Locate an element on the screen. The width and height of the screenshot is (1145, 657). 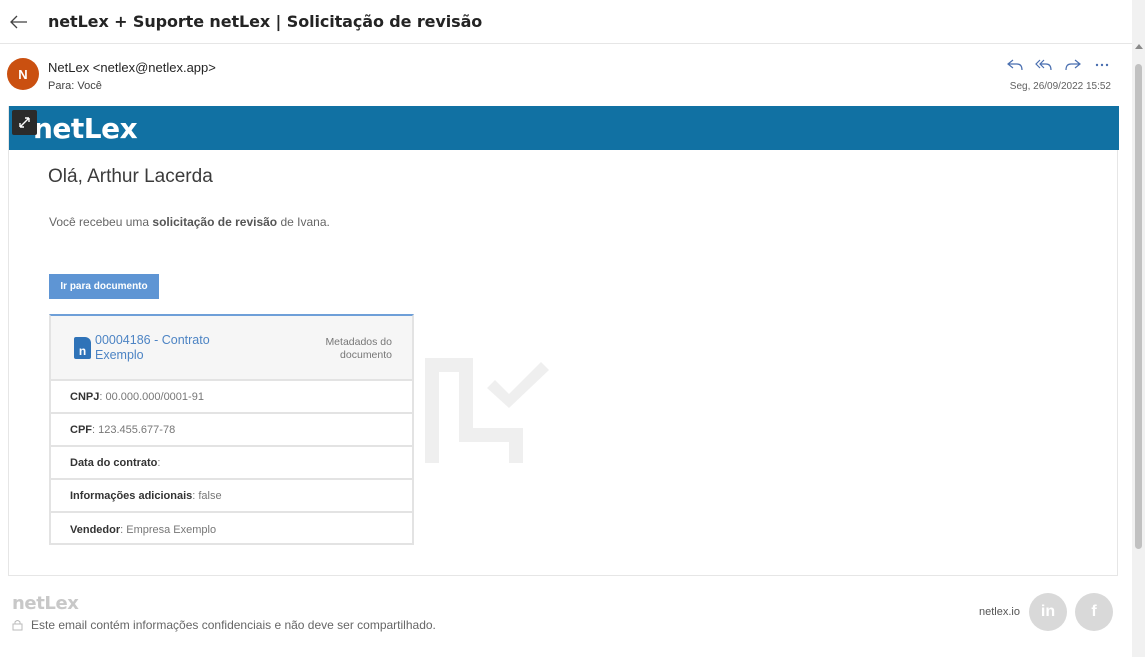
message-bold: solicitação de revisão is located at coordinates (215, 222).